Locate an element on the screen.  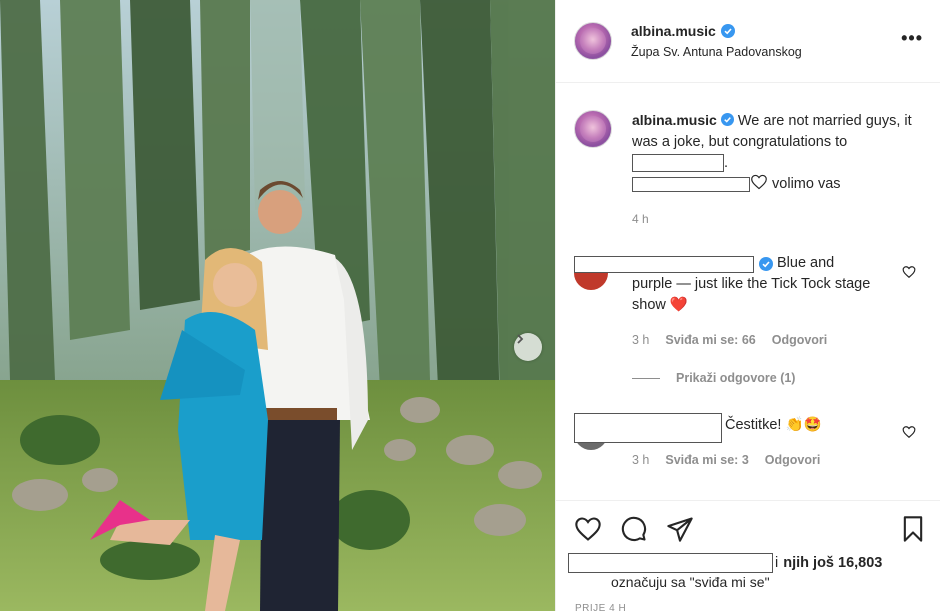
redacted-username is located at coordinates (648, 428).